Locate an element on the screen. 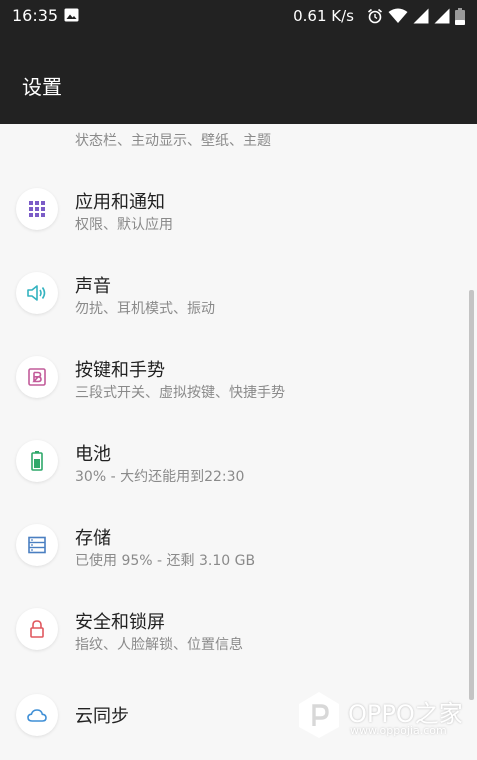 The width and height of the screenshot is (477, 760). item-title: 声音 is located at coordinates (93, 286).